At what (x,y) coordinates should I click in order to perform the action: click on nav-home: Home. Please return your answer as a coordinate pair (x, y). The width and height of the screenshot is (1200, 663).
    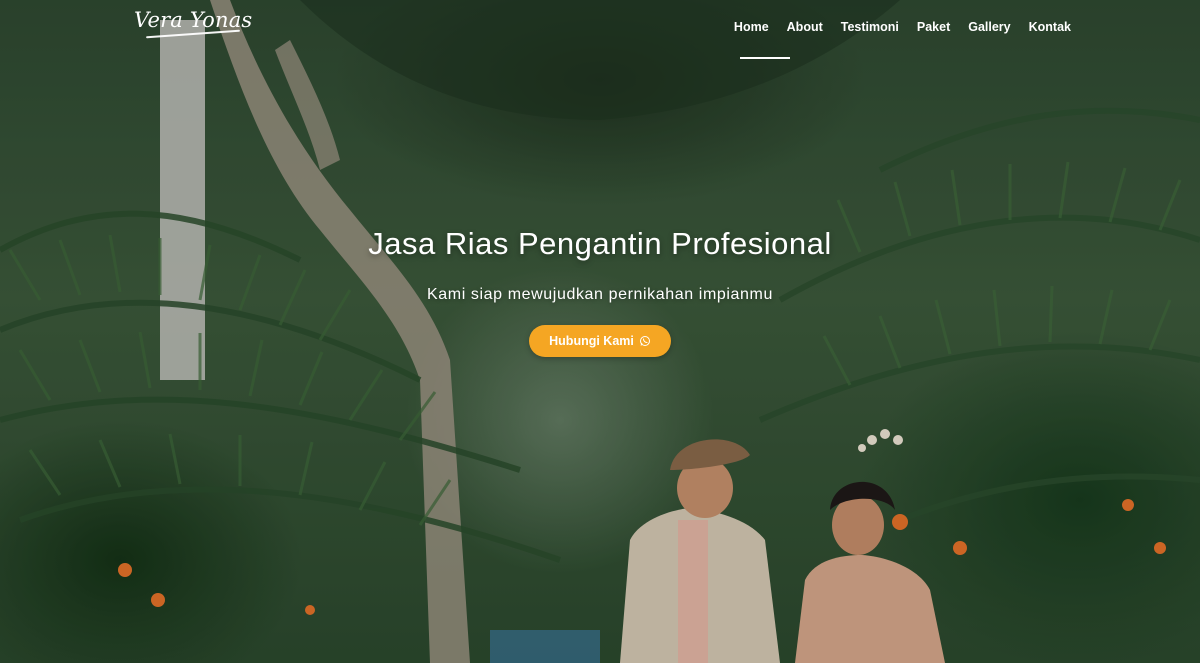
    Looking at the image, I should click on (751, 27).